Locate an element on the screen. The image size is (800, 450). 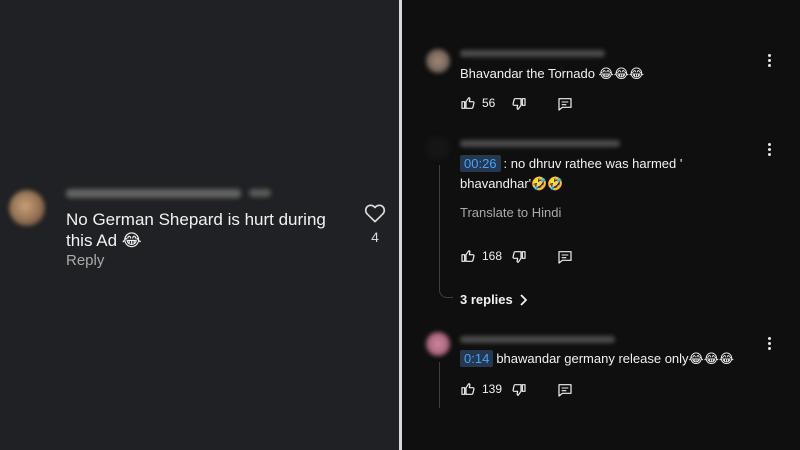
comment-text: Bhavandar the Tornado 😂😂😂 is located at coordinates (552, 73).